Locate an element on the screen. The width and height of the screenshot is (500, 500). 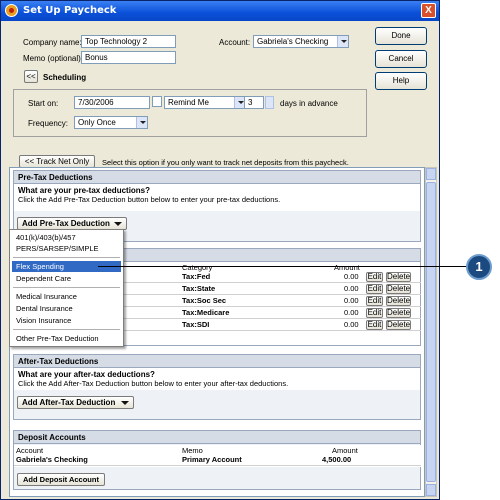
deposit-accounts-title: Deposit Accounts is located at coordinates (217, 437).